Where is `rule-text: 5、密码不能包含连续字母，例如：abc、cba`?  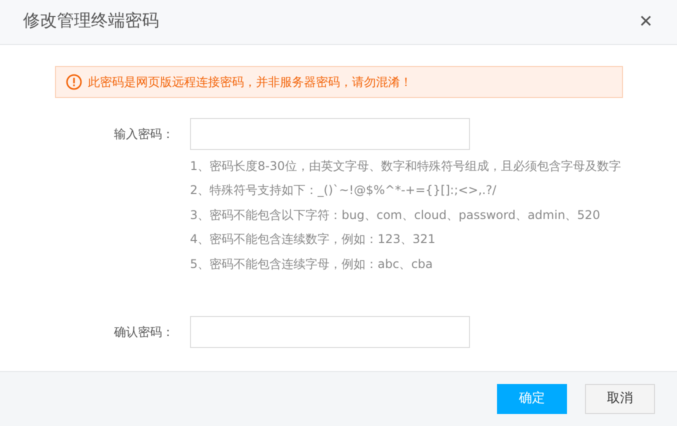
rule-text: 5、密码不能包含连续字母，例如：abc、cba is located at coordinates (312, 264).